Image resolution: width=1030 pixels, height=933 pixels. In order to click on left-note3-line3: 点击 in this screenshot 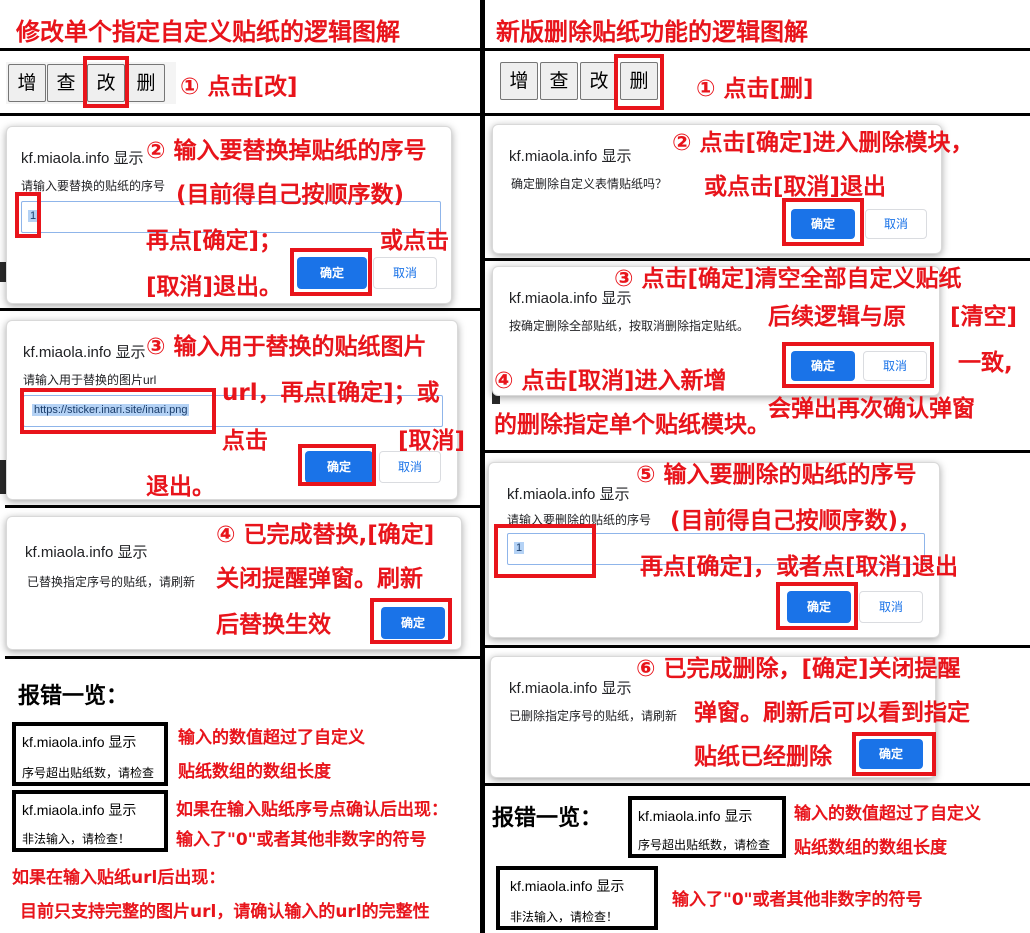, I will do `click(245, 441)`.